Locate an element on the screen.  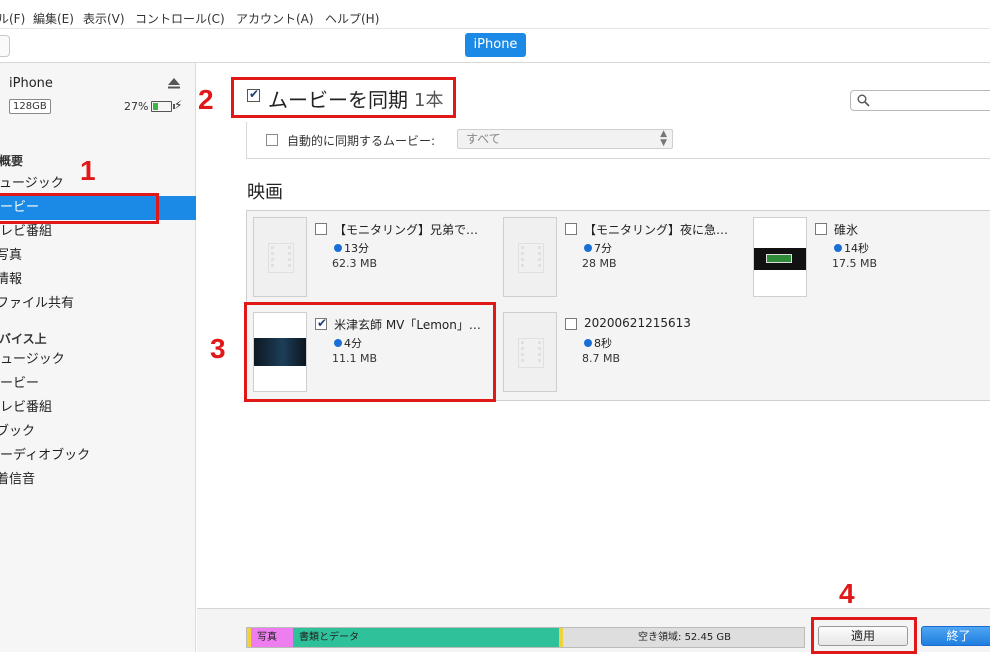
sidebar-device-tv: レビ番組 is located at coordinates (98, 408).